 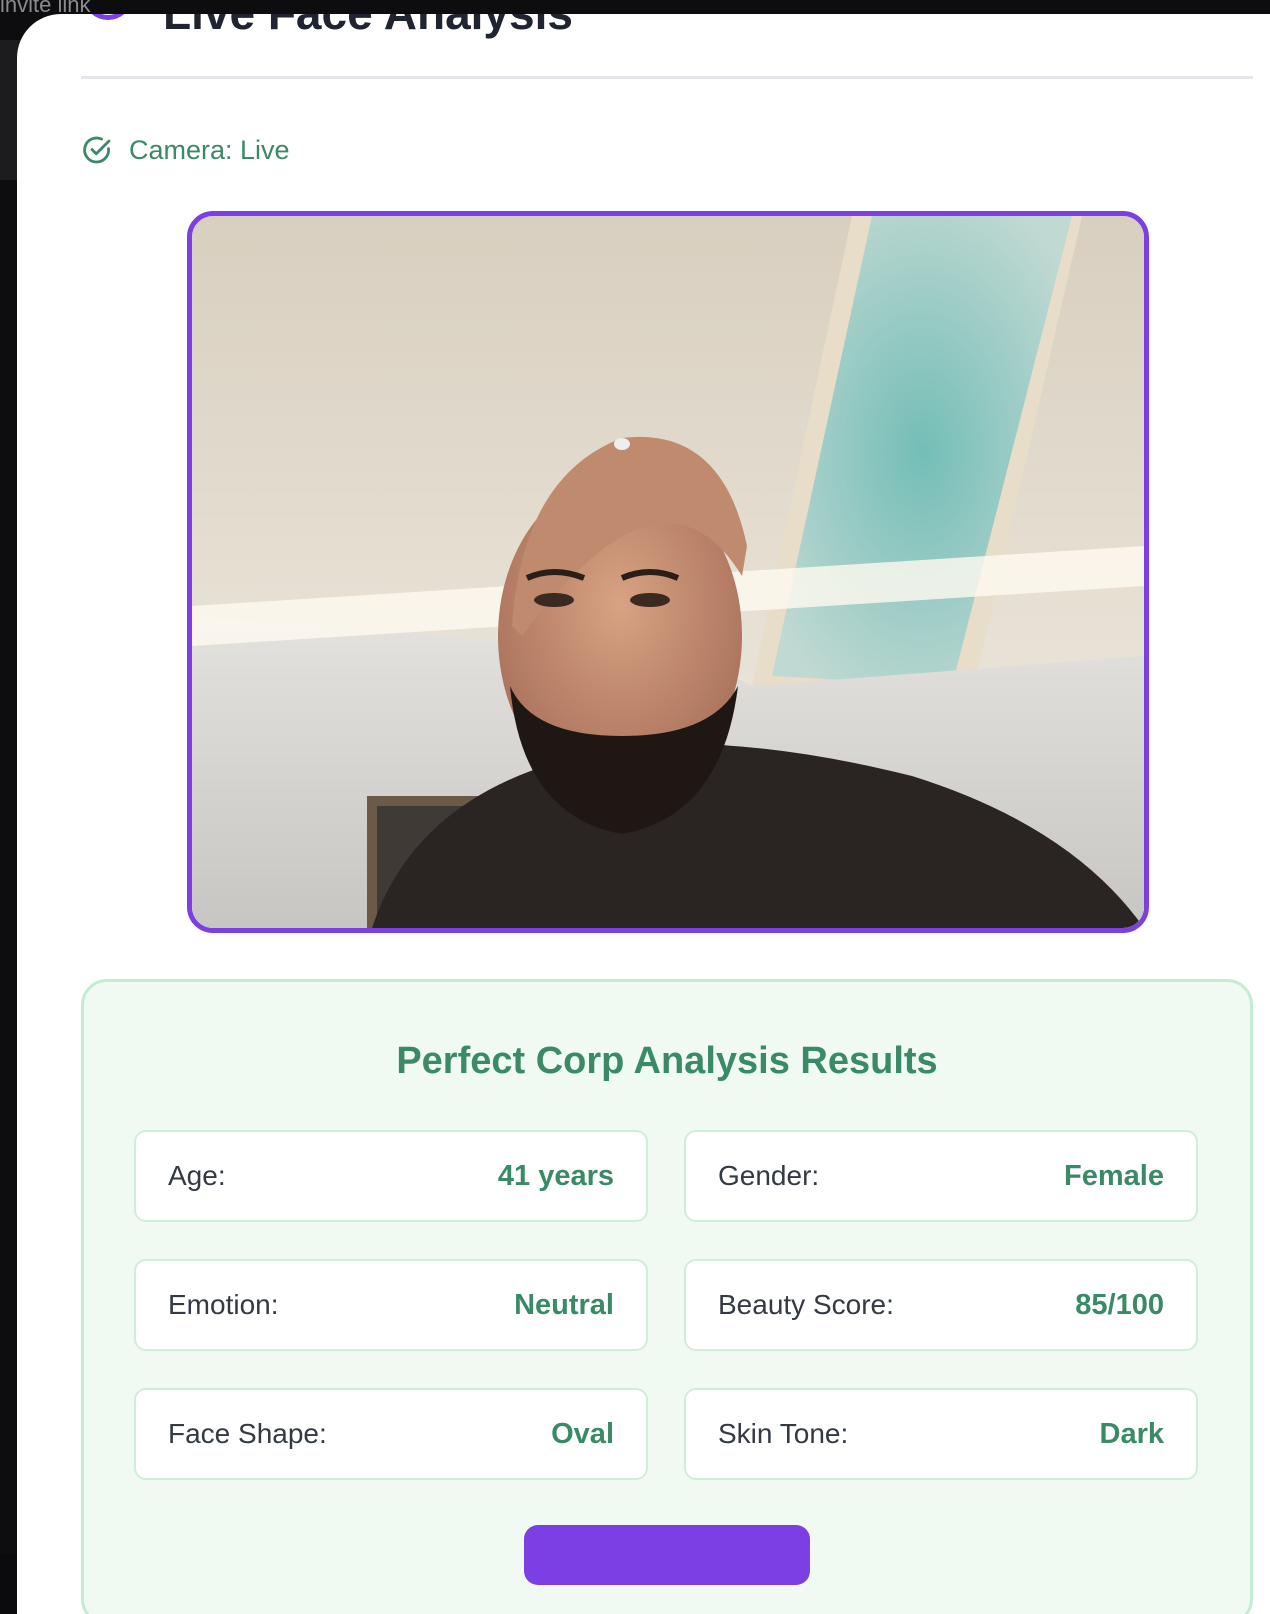 What do you see at coordinates (667, 1555) in the screenshot?
I see `primary-action-button` at bounding box center [667, 1555].